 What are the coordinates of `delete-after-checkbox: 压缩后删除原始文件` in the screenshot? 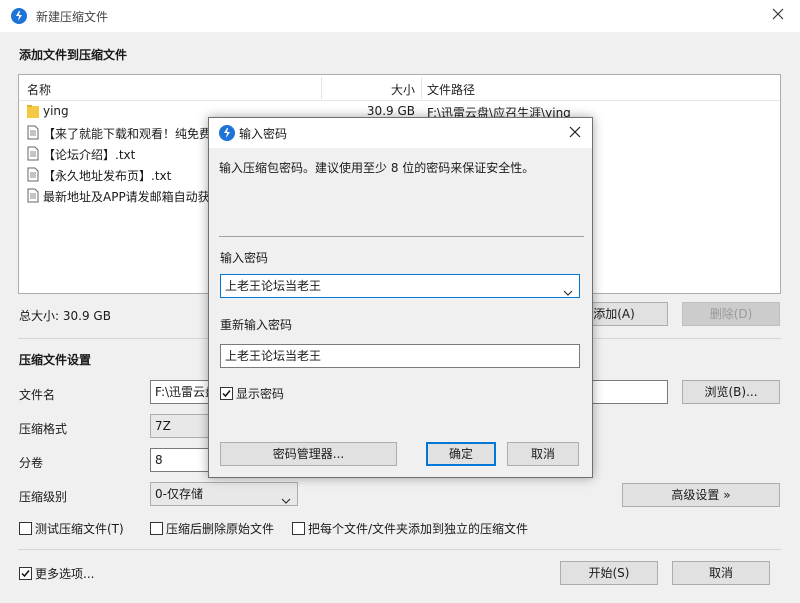 It's located at (212, 528).